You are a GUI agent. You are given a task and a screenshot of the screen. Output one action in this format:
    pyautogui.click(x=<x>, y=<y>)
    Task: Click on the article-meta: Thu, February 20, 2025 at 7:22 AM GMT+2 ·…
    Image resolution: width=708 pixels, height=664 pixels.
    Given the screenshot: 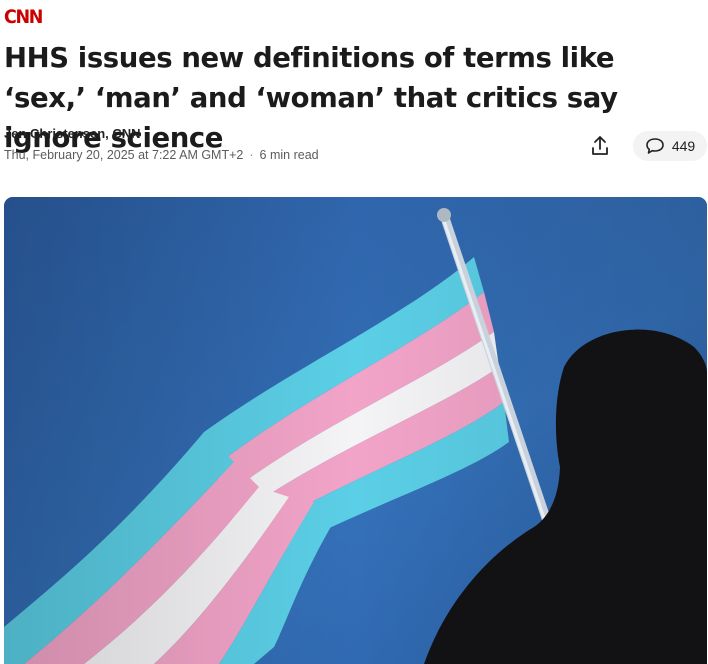 What is the action you would take?
    pyautogui.click(x=161, y=155)
    